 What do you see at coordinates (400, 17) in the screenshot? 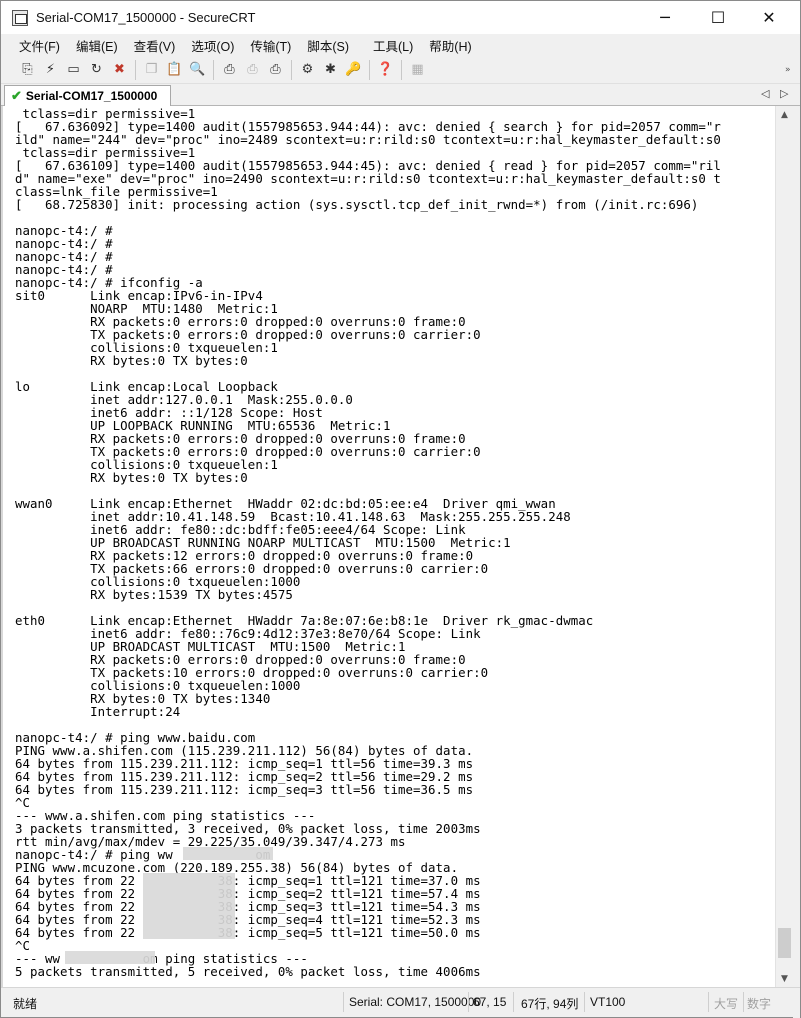
I see `title-bar: Serial-COM17_1500000 - SecureCRT ─ ☐ ✕` at bounding box center [400, 17].